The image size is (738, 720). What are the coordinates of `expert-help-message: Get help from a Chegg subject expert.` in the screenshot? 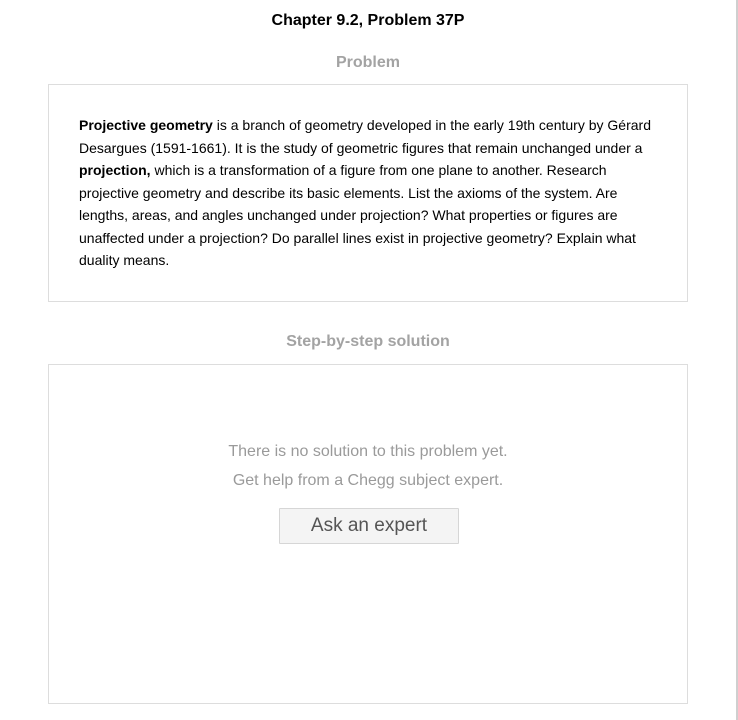 It's located at (368, 480).